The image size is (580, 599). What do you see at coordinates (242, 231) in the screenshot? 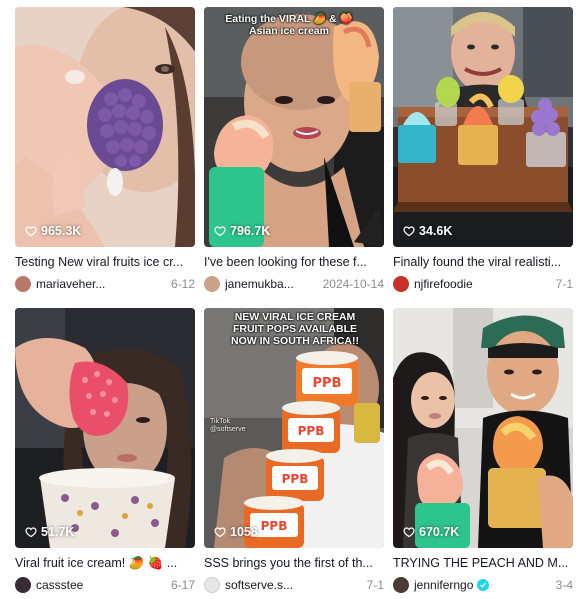
I see `view-count: 796.7K` at bounding box center [242, 231].